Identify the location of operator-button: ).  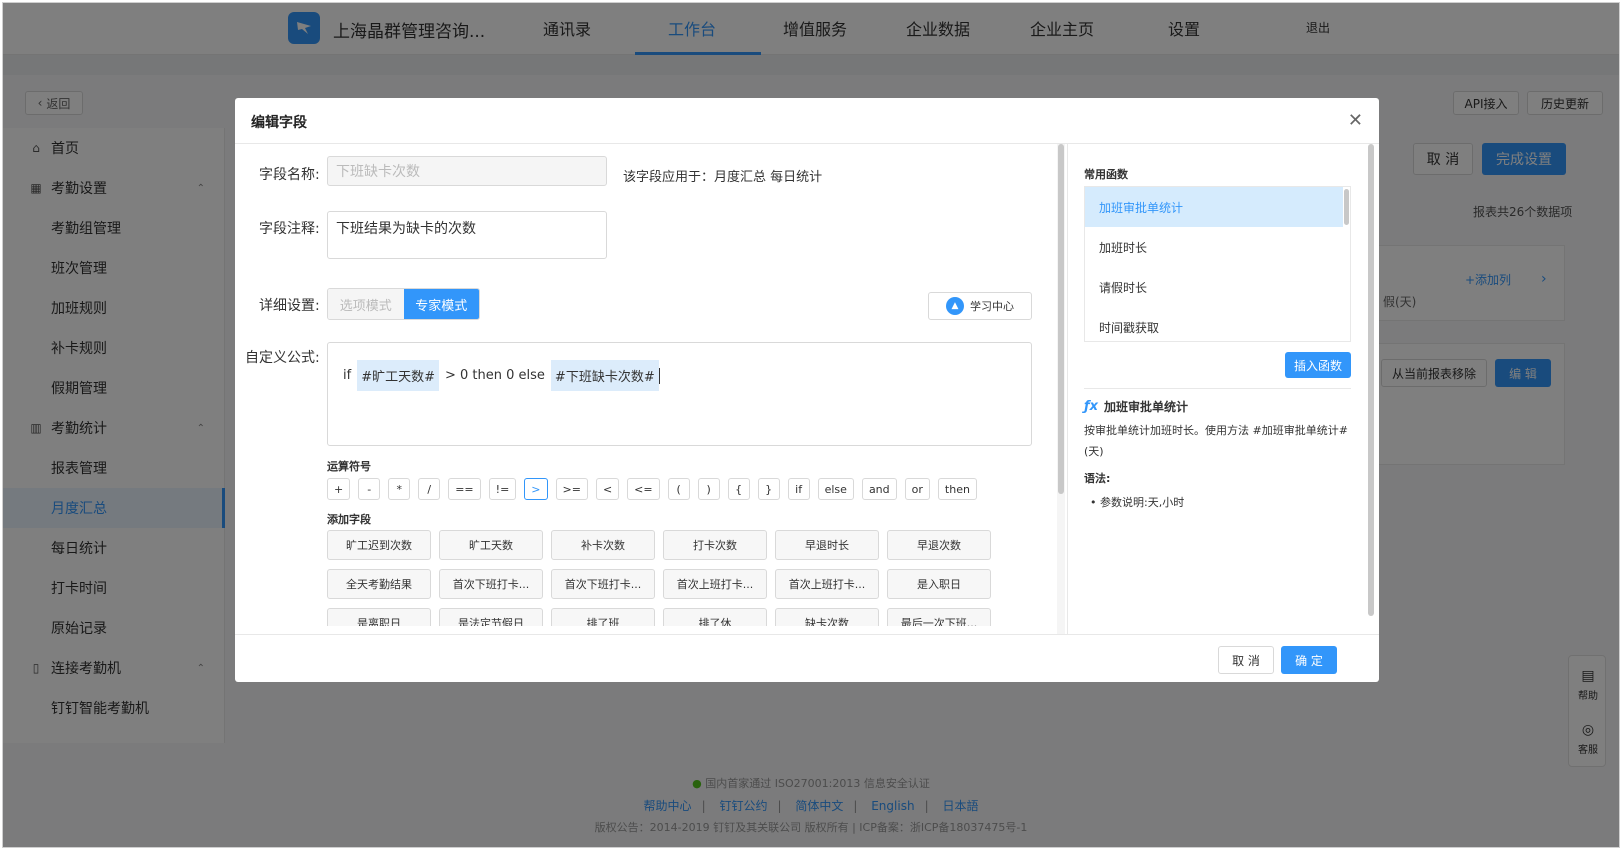
(708, 489).